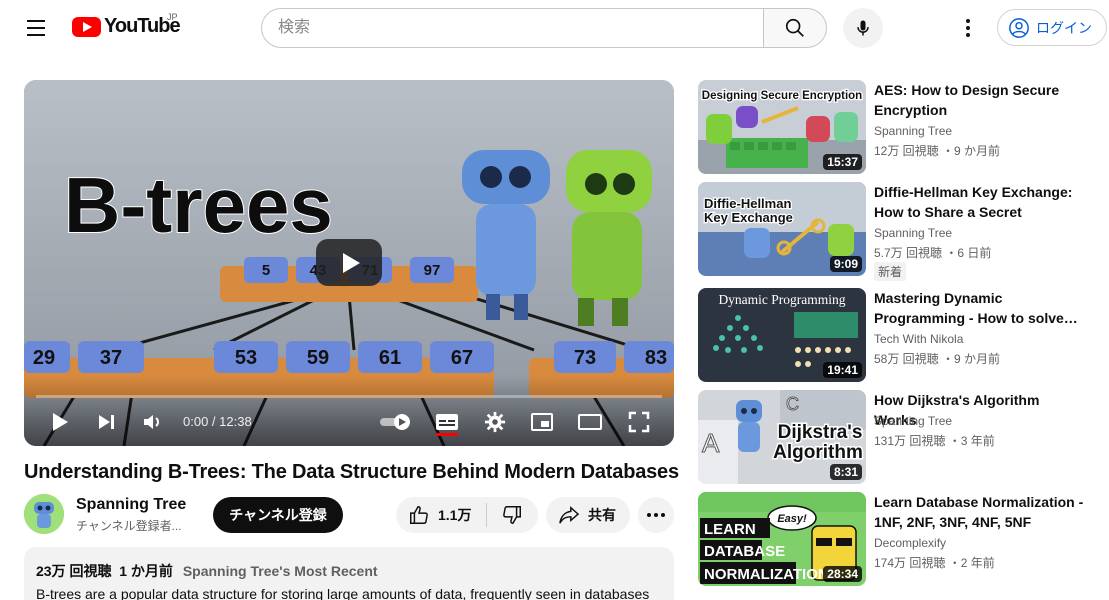  Describe the element at coordinates (246, 358) in the screenshot. I see `svg-text: 53` at that location.